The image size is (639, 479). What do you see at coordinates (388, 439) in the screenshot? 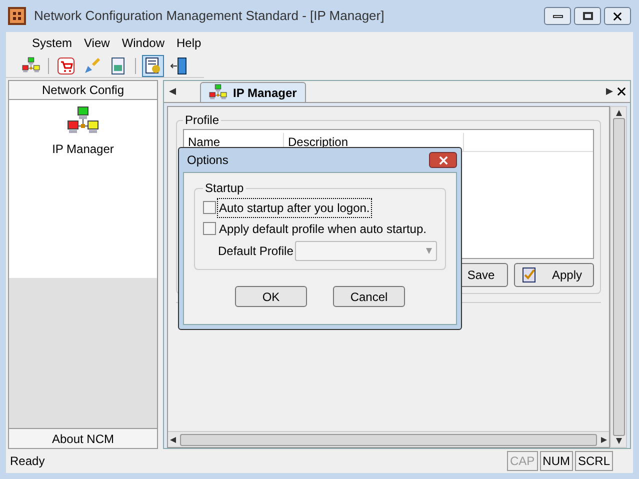
I see `horizontal-scrollbar` at bounding box center [388, 439].